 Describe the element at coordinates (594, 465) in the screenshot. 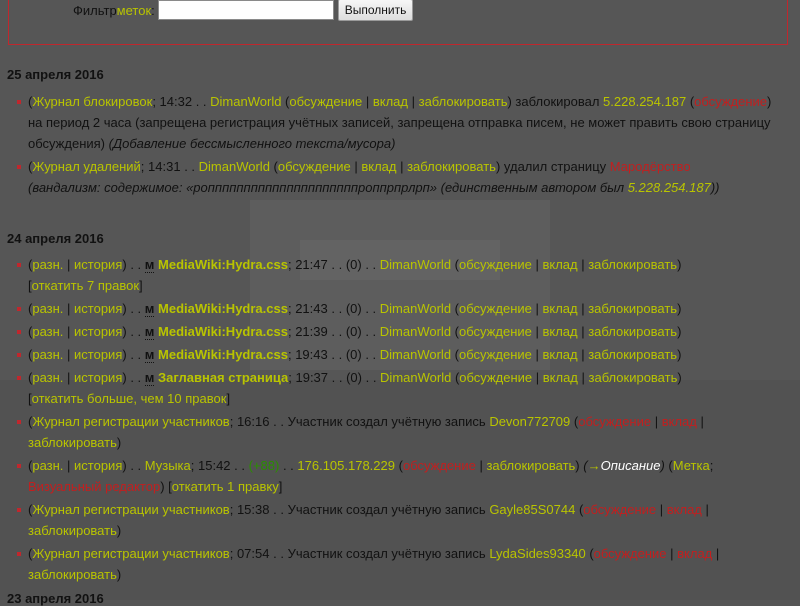

I see `section-arrow-link: →` at that location.